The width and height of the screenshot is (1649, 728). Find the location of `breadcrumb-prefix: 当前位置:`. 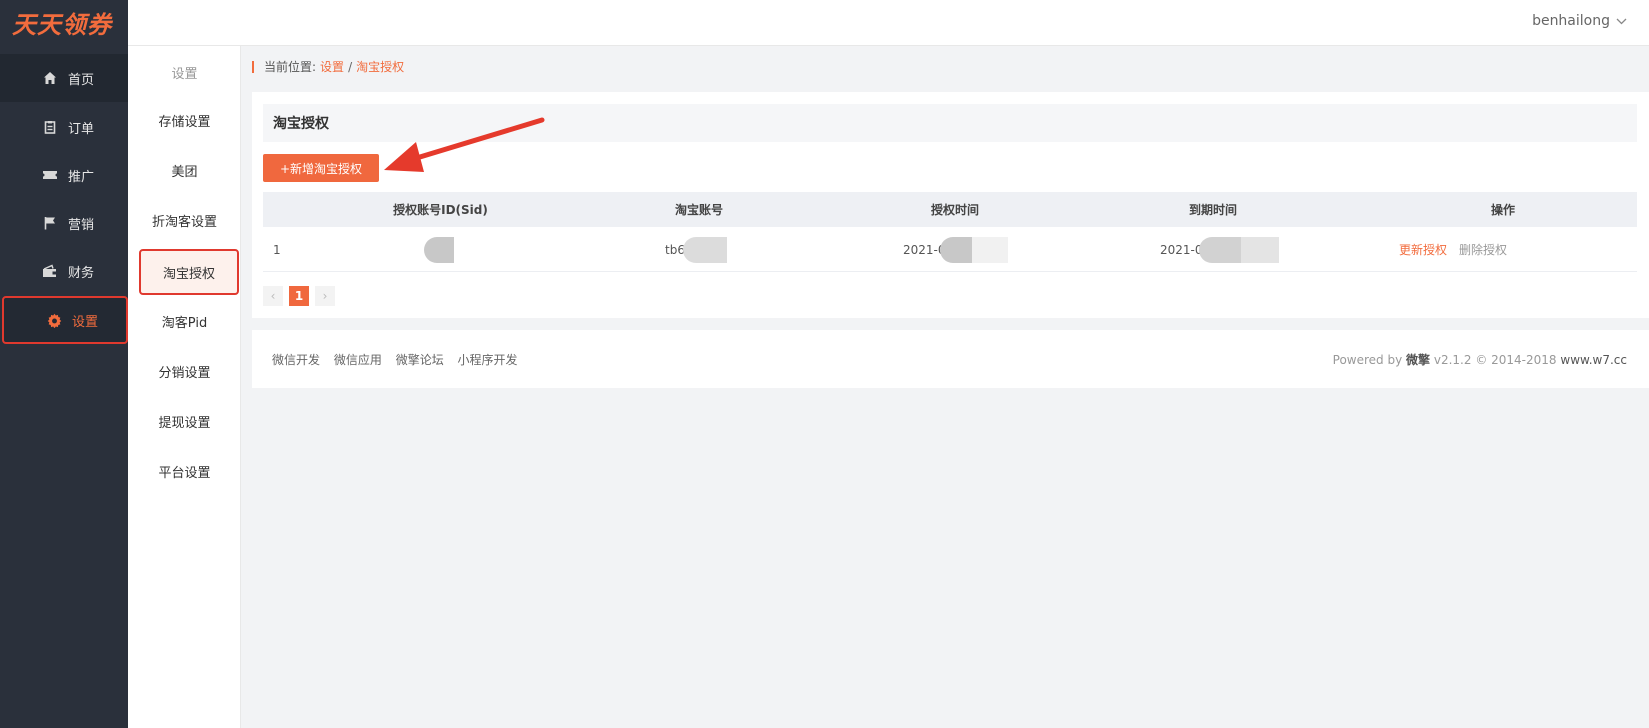

breadcrumb-prefix: 当前位置: is located at coordinates (290, 67).